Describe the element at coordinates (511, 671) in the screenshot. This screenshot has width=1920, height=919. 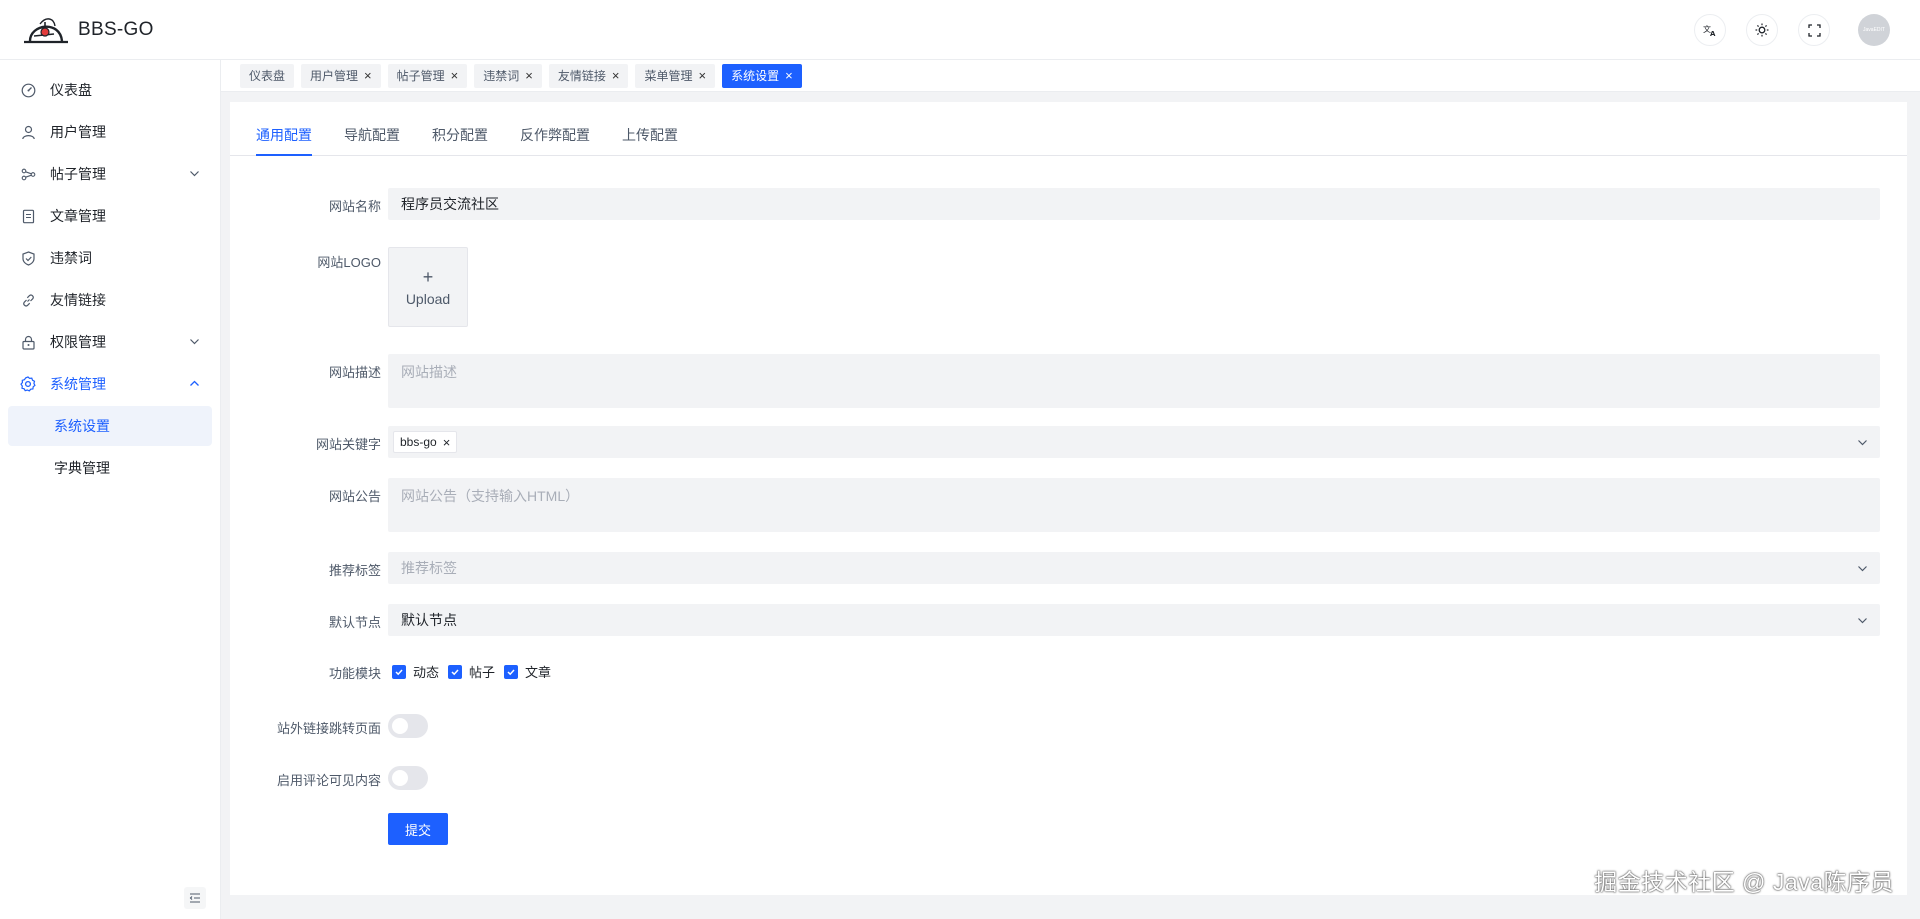
I see `checkbox-checked-icon` at that location.